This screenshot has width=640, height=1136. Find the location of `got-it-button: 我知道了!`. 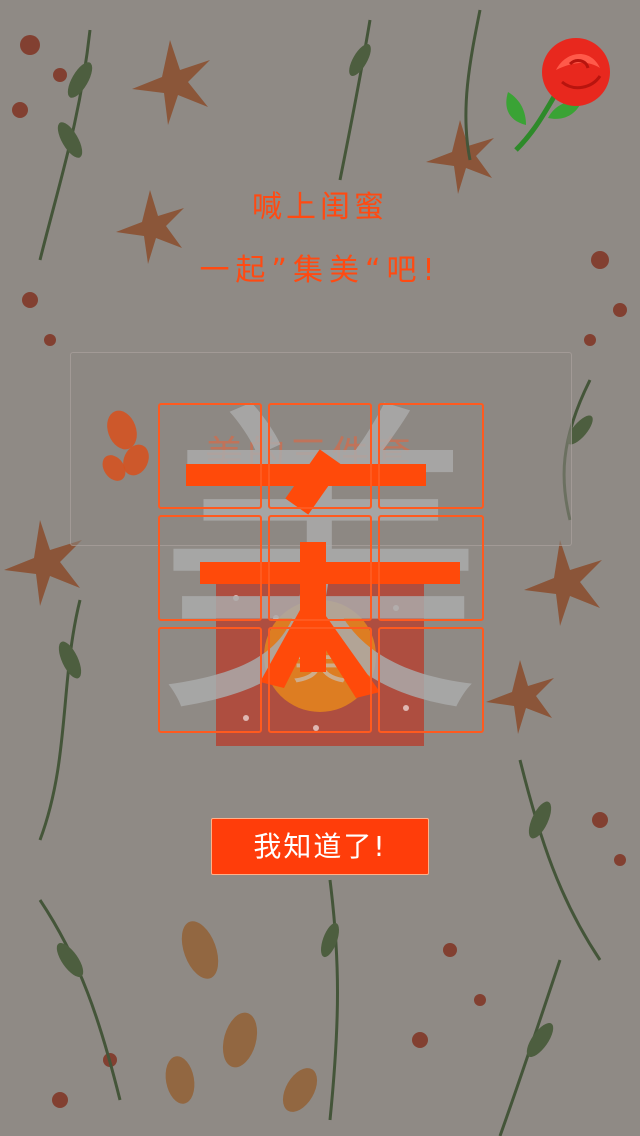

got-it-button: 我知道了! is located at coordinates (320, 846).